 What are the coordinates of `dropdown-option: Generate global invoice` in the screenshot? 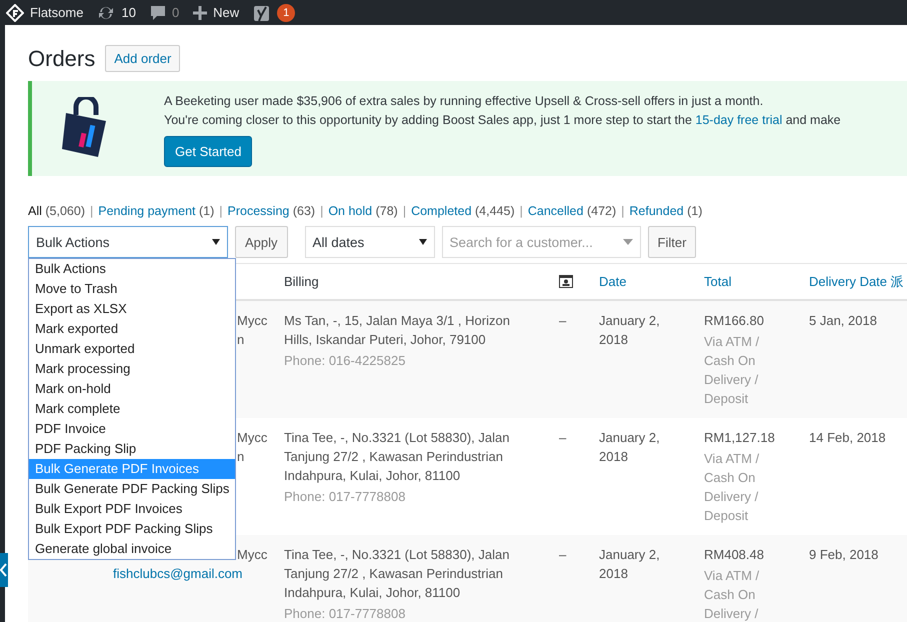 It's located at (132, 549).